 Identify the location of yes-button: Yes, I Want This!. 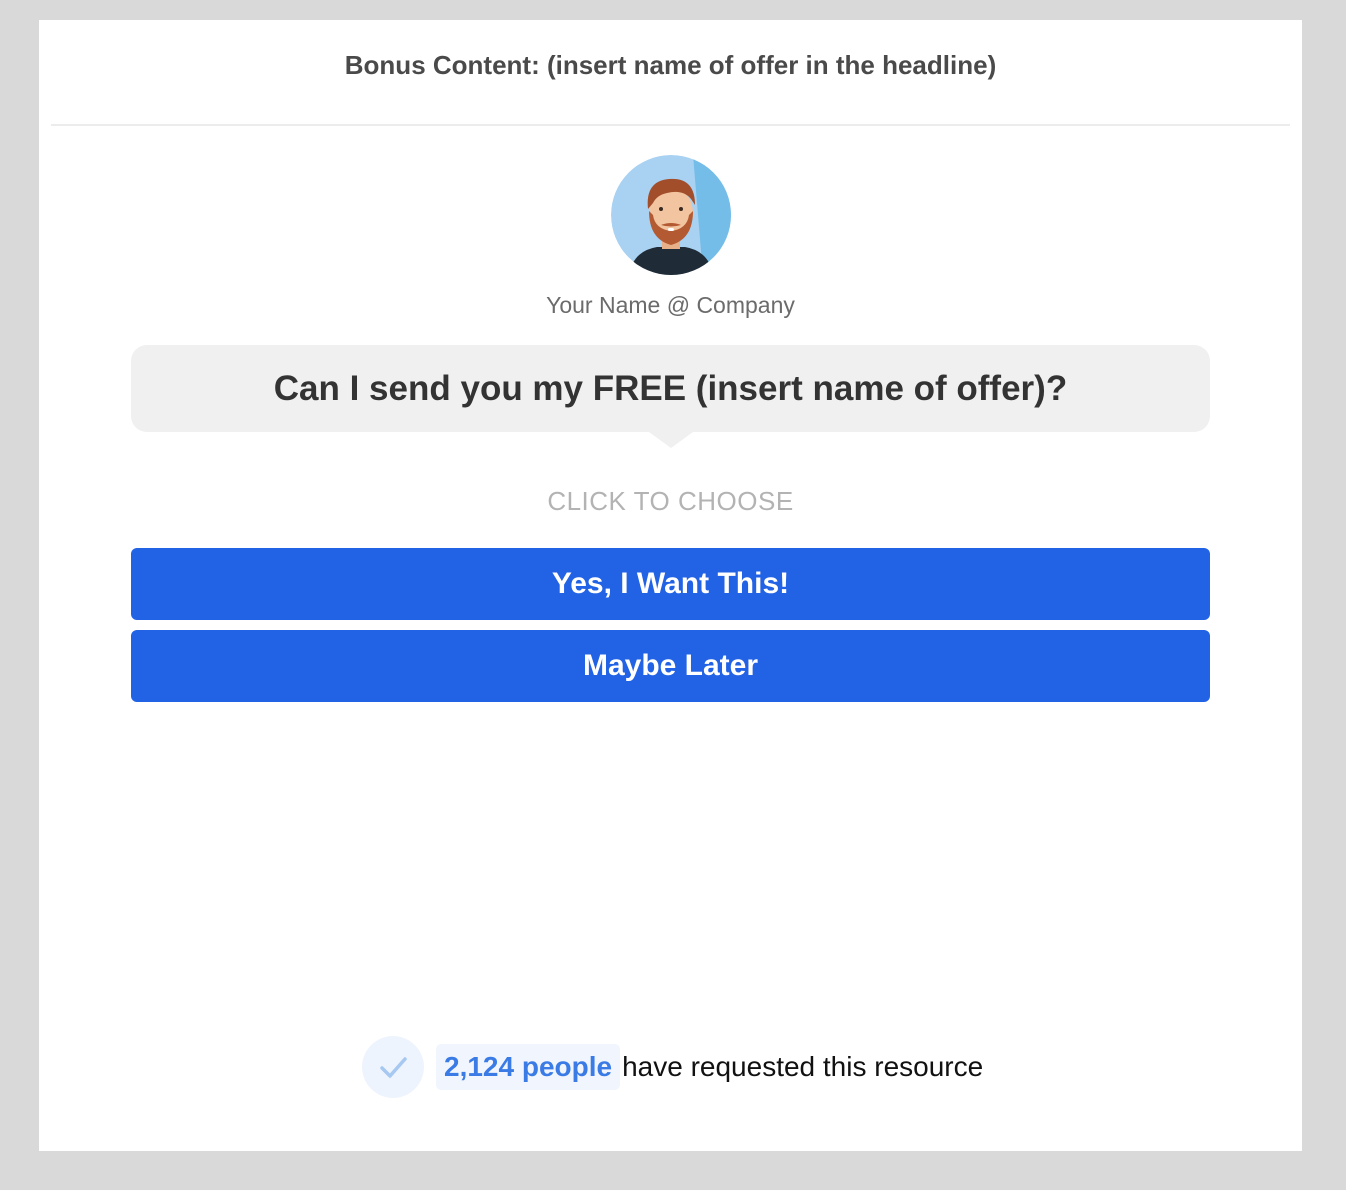
(670, 584).